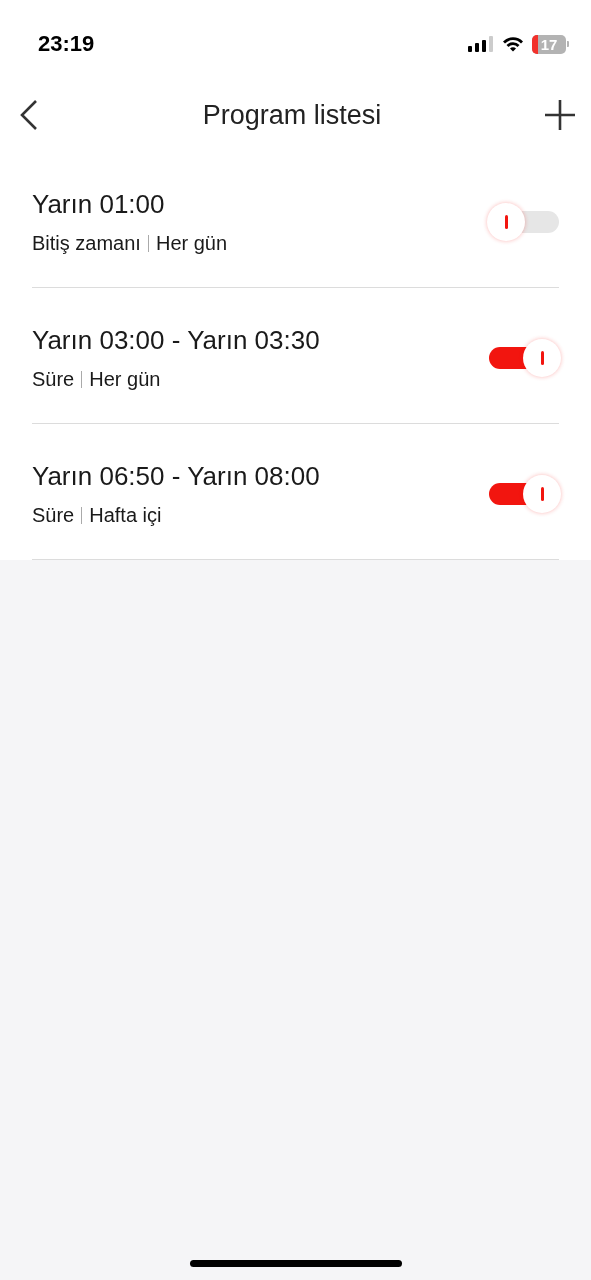  Describe the element at coordinates (292, 115) in the screenshot. I see `page-title: Program listesi` at that location.